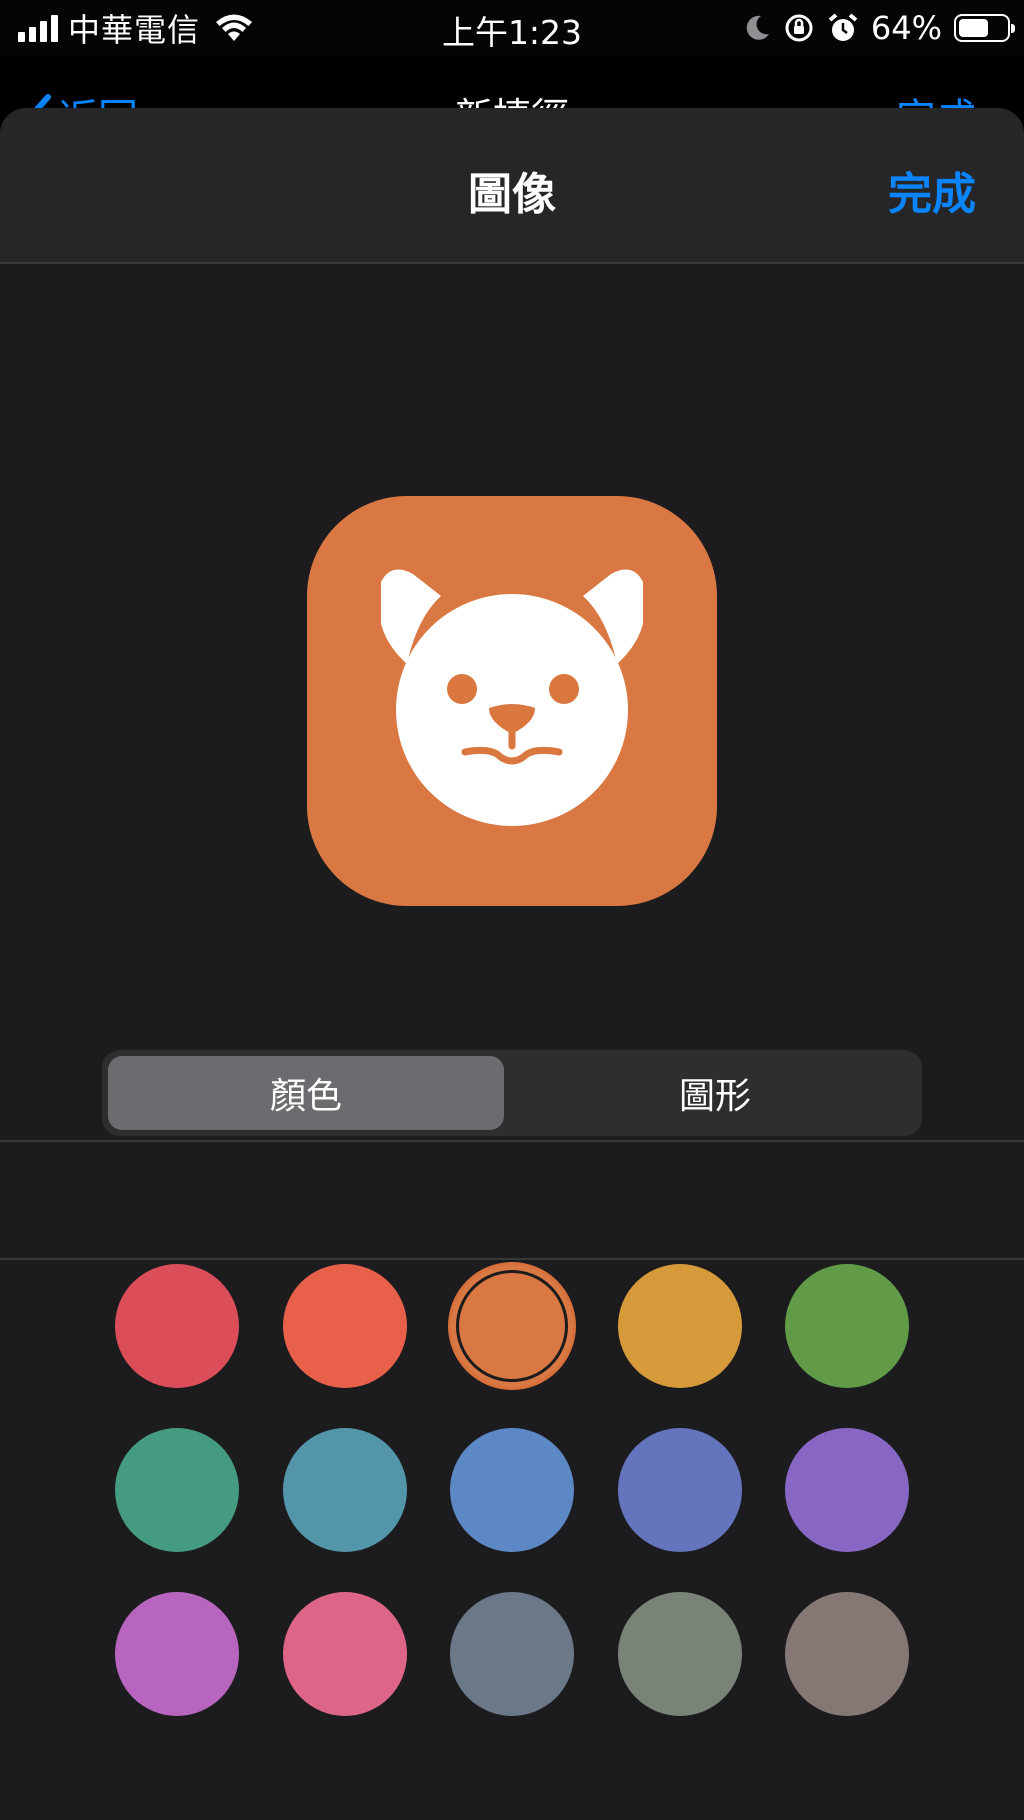  What do you see at coordinates (512, 194) in the screenshot?
I see `sheet-title: 圖像` at bounding box center [512, 194].